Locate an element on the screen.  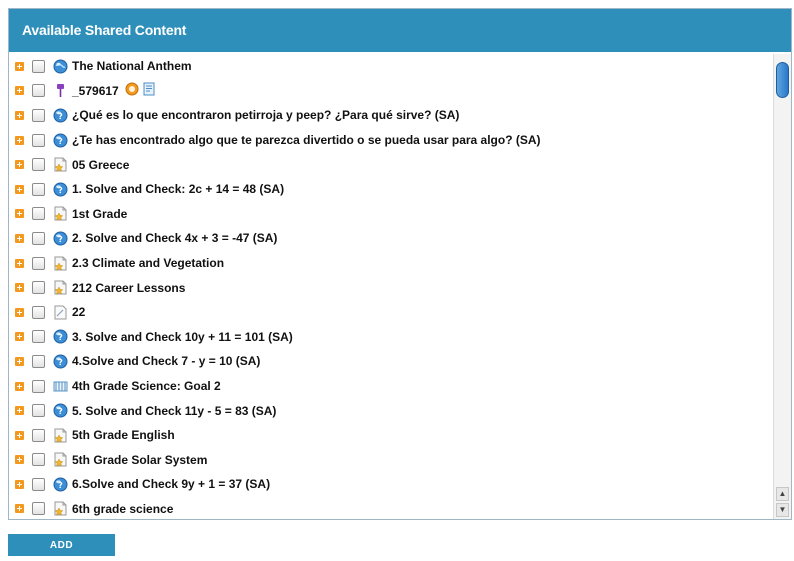
add-button: ADD is located at coordinates (61, 545).